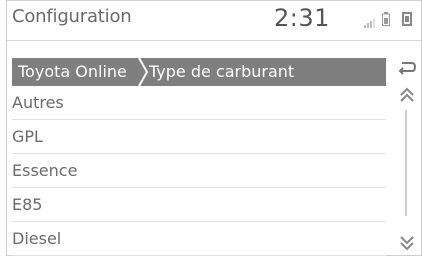  Describe the element at coordinates (407, 96) in the screenshot. I see `scroll-up-icon` at that location.